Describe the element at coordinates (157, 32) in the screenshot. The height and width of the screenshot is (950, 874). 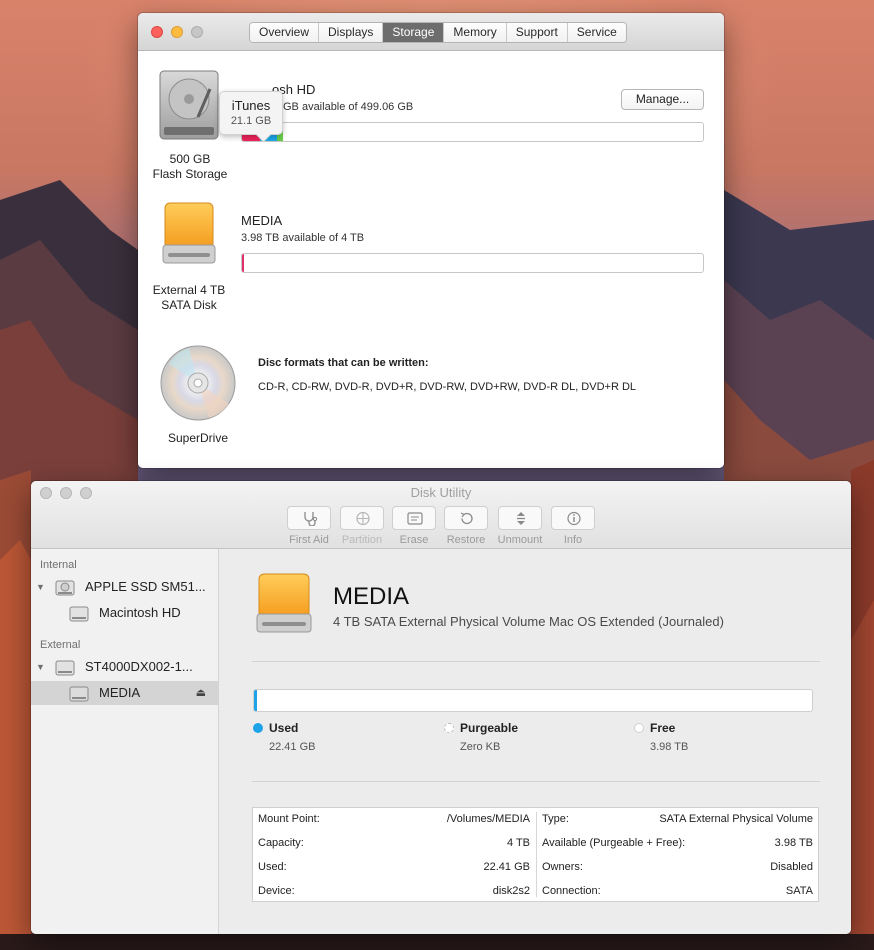
I see `close-button` at that location.